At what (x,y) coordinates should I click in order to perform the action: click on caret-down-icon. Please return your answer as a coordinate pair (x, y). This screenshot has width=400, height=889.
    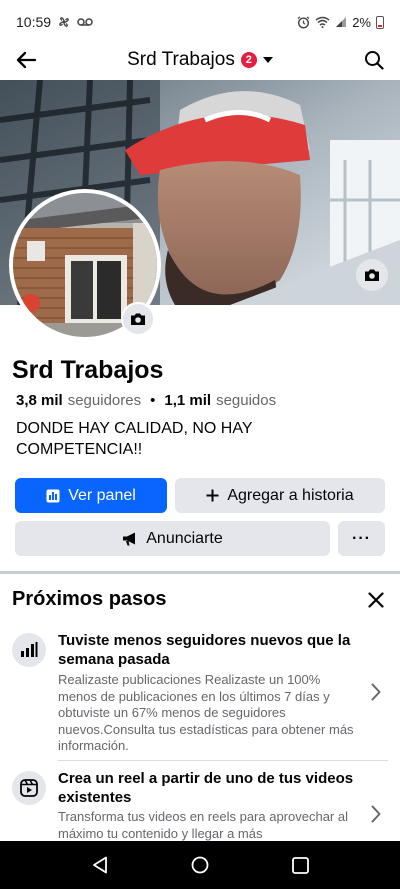
    Looking at the image, I should click on (267, 60).